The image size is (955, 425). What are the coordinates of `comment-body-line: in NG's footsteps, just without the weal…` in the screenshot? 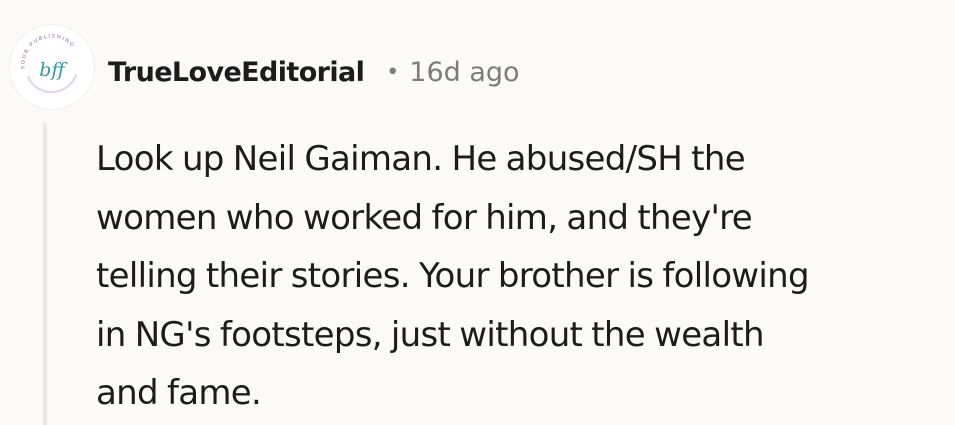 It's located at (430, 334).